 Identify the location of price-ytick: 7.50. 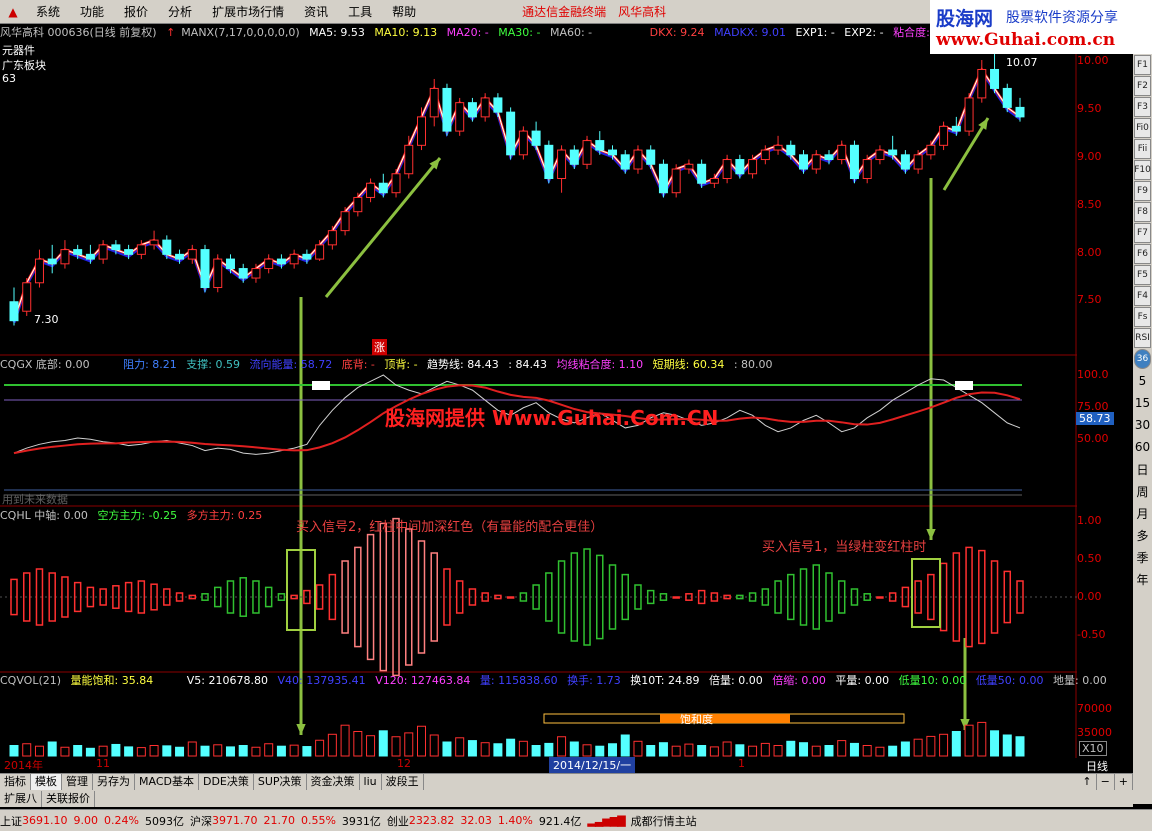
(1089, 299).